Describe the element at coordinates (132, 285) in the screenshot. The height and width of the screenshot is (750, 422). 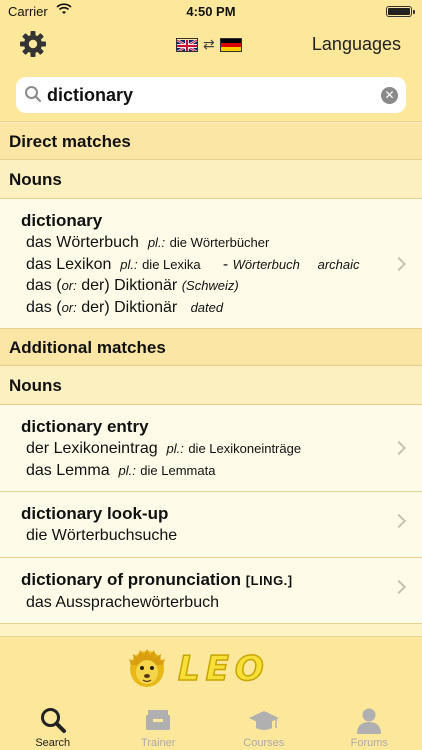
I see `translation-line: das (or: der) Diktionär (Schweiz)` at that location.